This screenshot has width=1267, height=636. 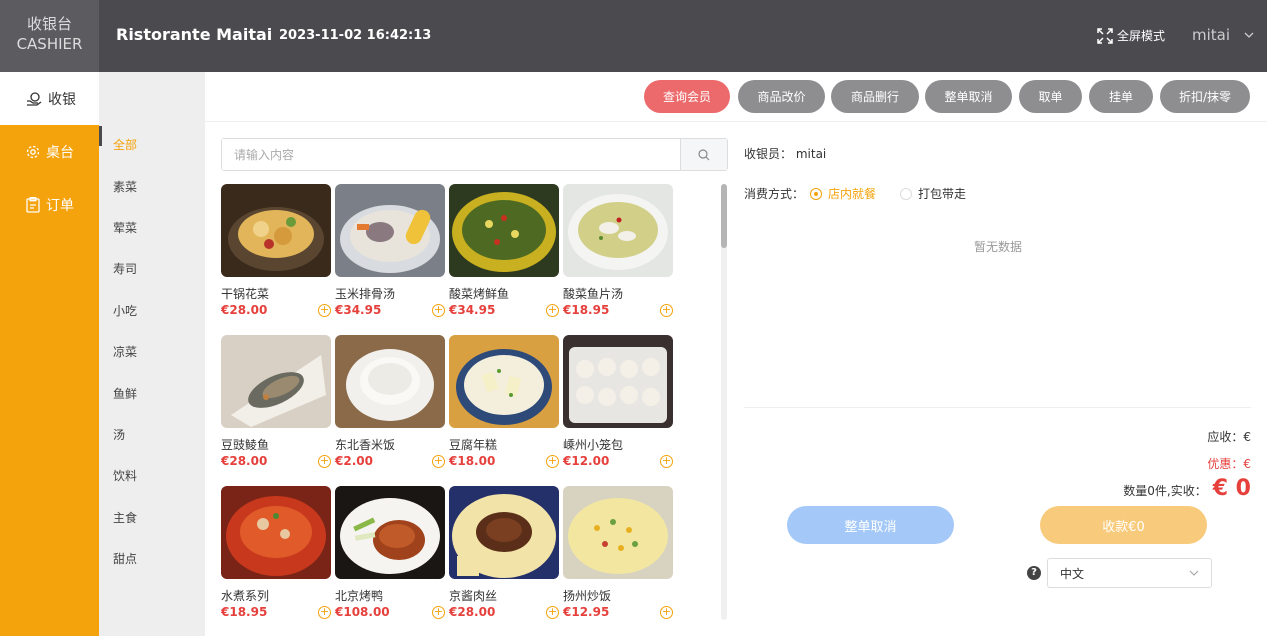 What do you see at coordinates (1141, 36) in the screenshot?
I see `fullscreen-label: 全屏模式` at bounding box center [1141, 36].